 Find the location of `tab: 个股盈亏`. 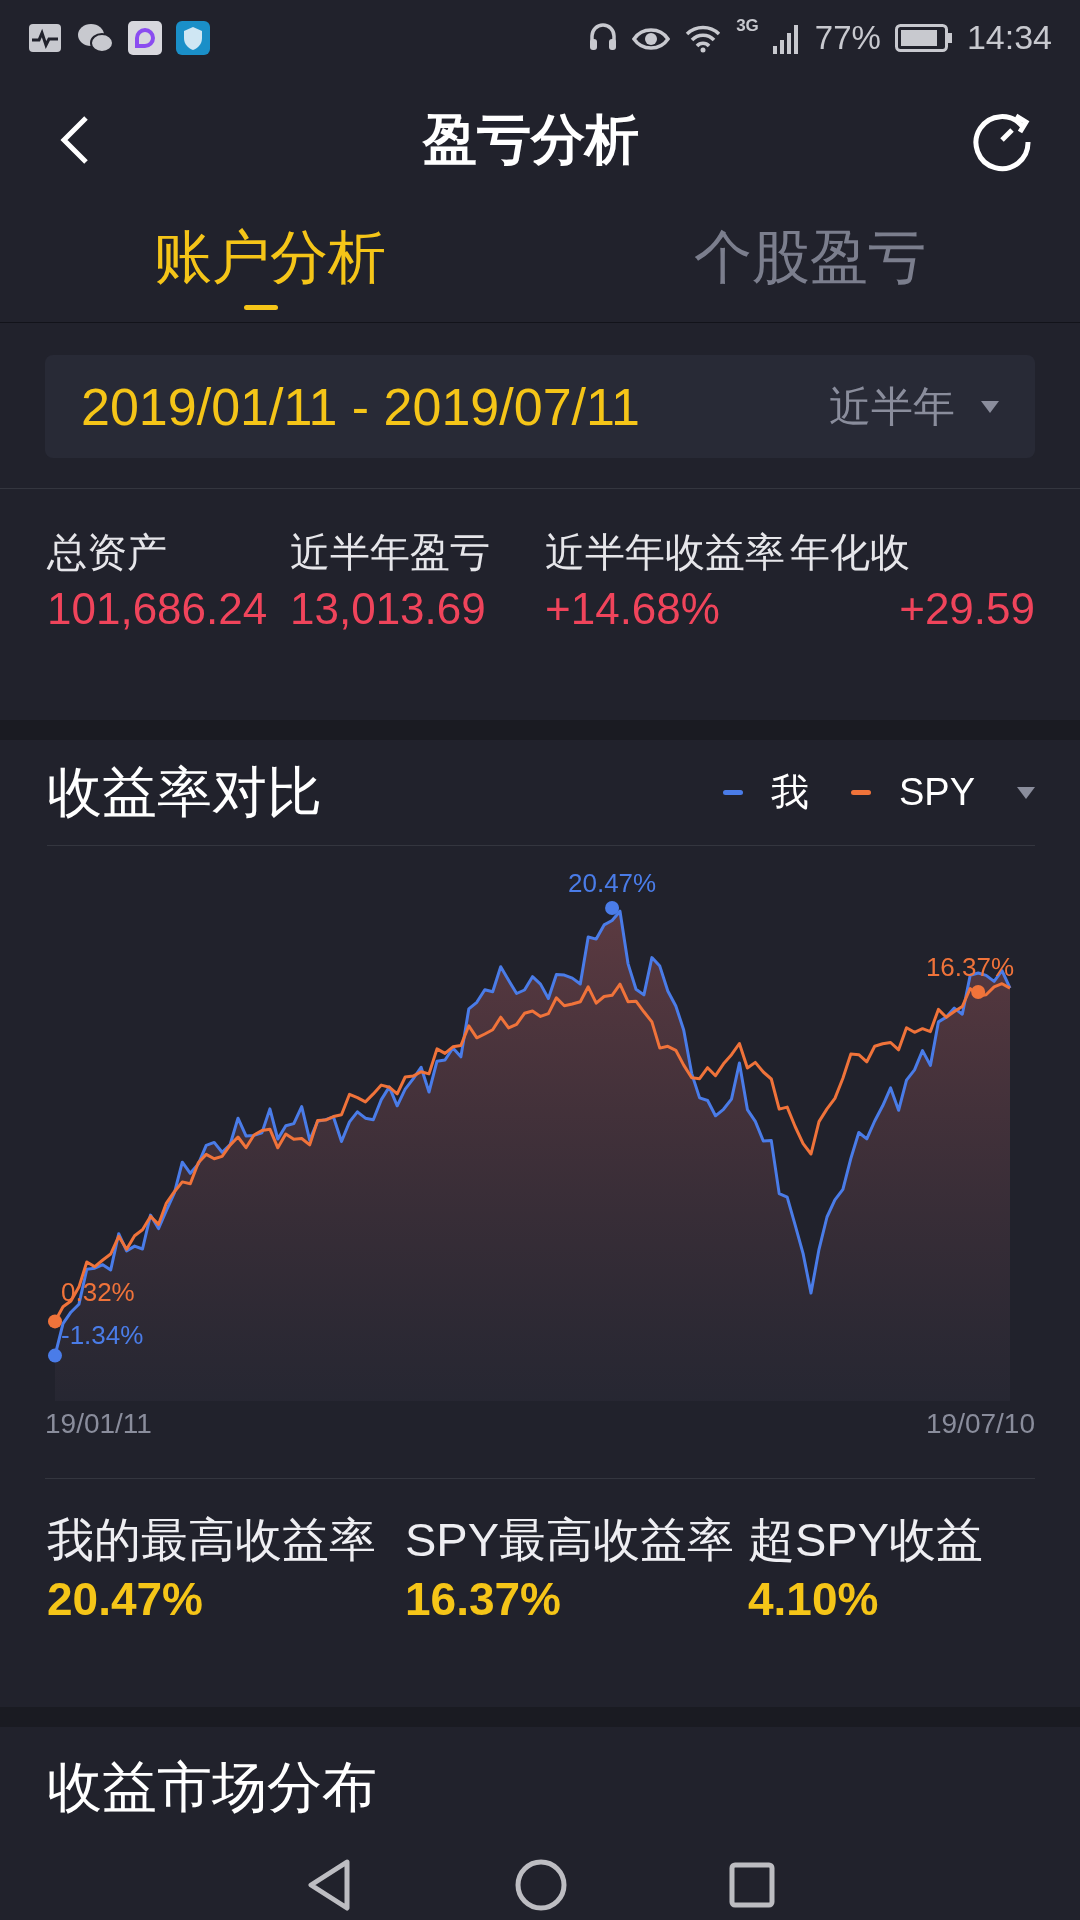

tab: 个股盈亏 is located at coordinates (810, 263).